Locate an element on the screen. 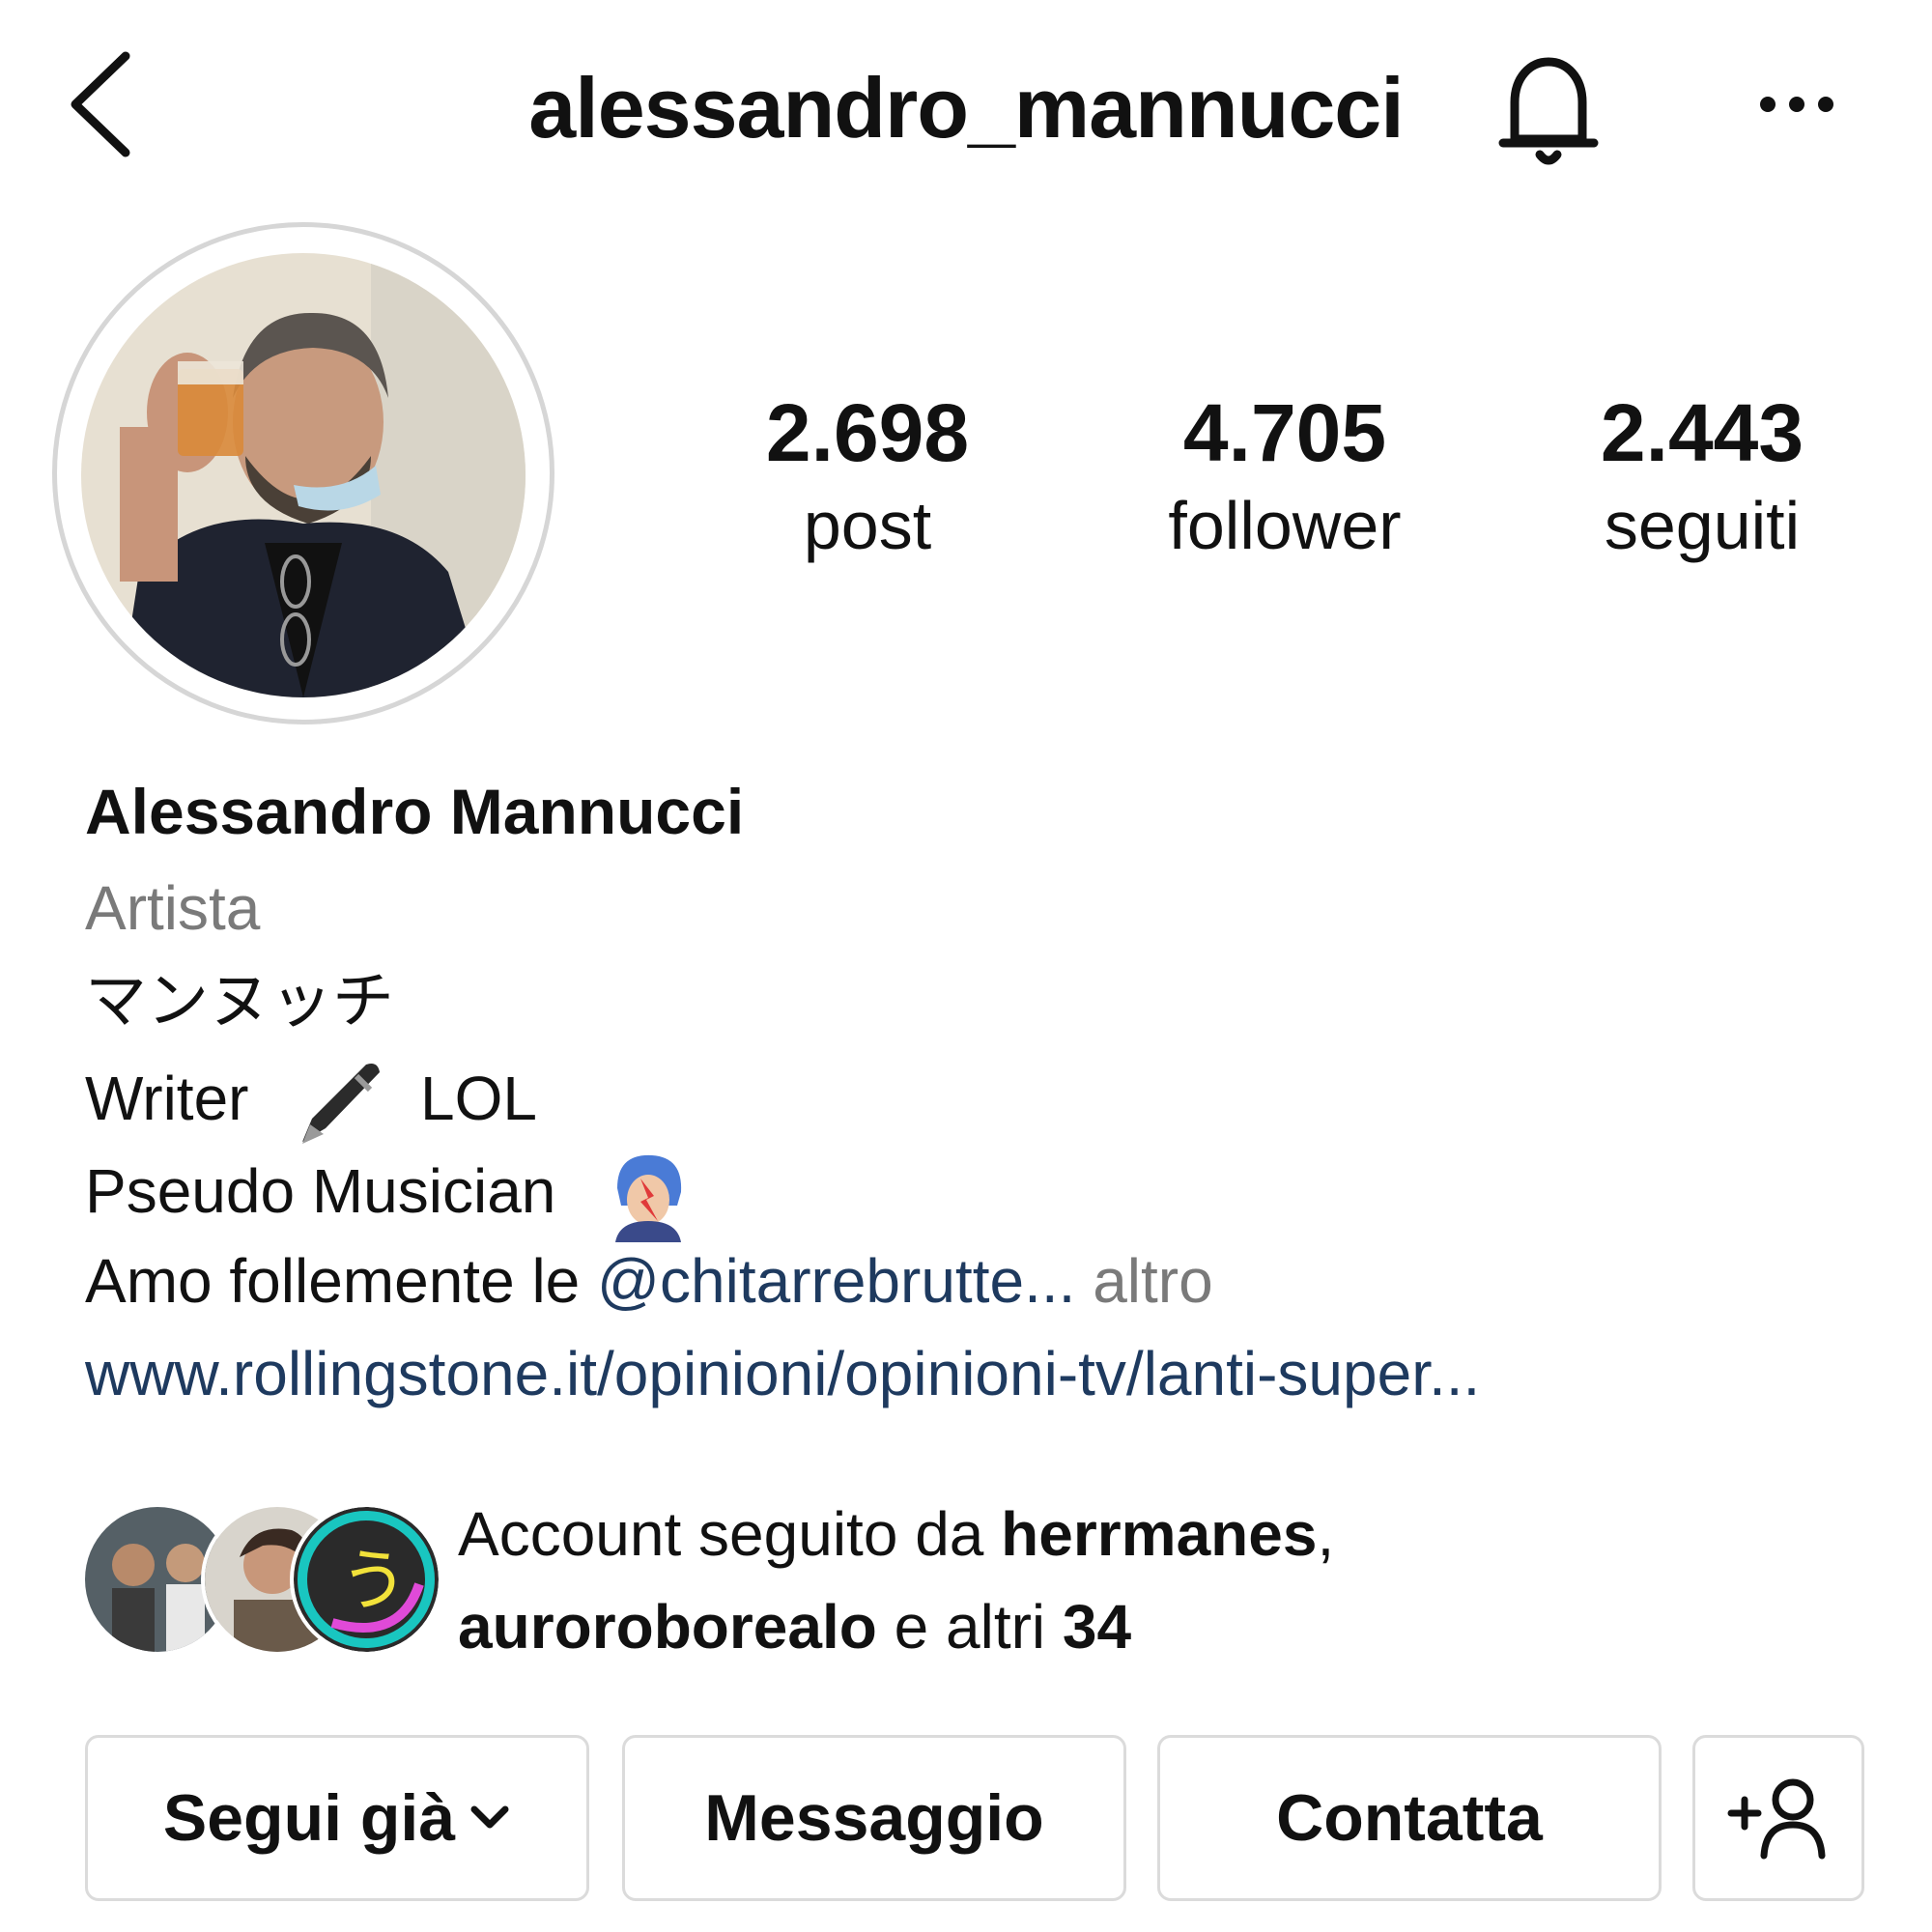 This screenshot has height=1932, width=1932. following-button: Segui già is located at coordinates (337, 1818).